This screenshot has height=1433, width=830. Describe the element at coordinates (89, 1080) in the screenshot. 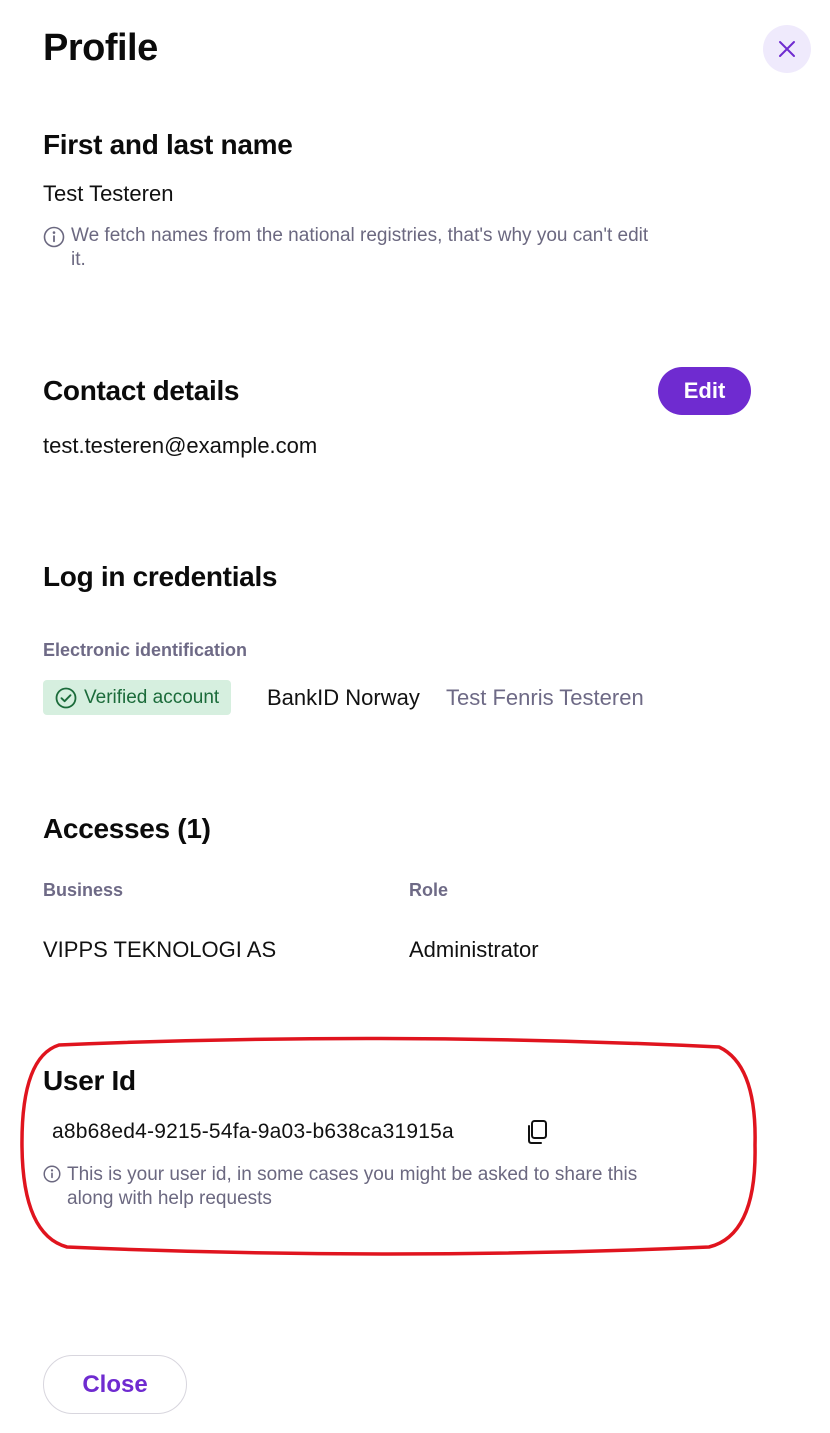

I see `user-id-section-heading: User Id` at that location.